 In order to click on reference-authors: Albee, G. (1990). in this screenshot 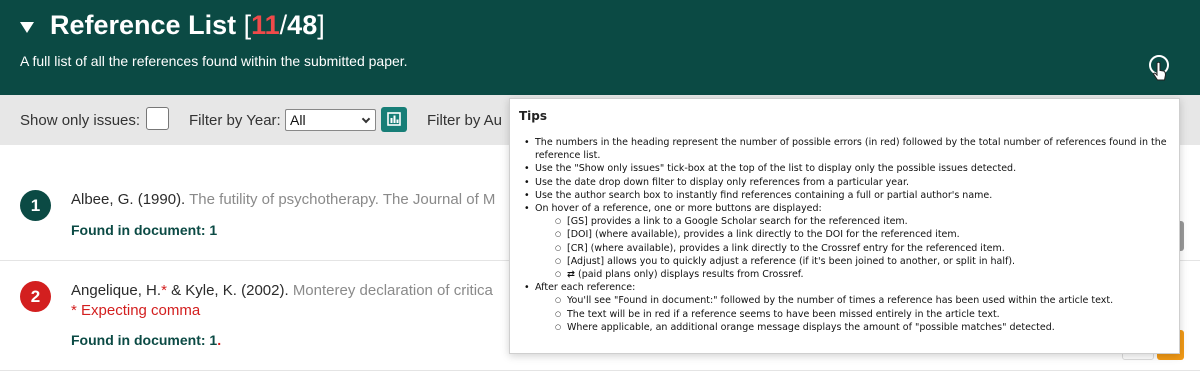, I will do `click(128, 199)`.